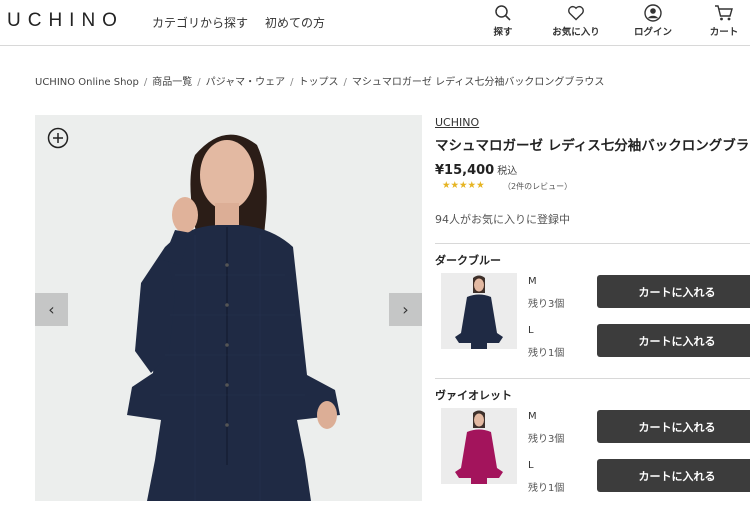 The width and height of the screenshot is (750, 507). What do you see at coordinates (724, 13) in the screenshot?
I see `cart-icon` at bounding box center [724, 13].